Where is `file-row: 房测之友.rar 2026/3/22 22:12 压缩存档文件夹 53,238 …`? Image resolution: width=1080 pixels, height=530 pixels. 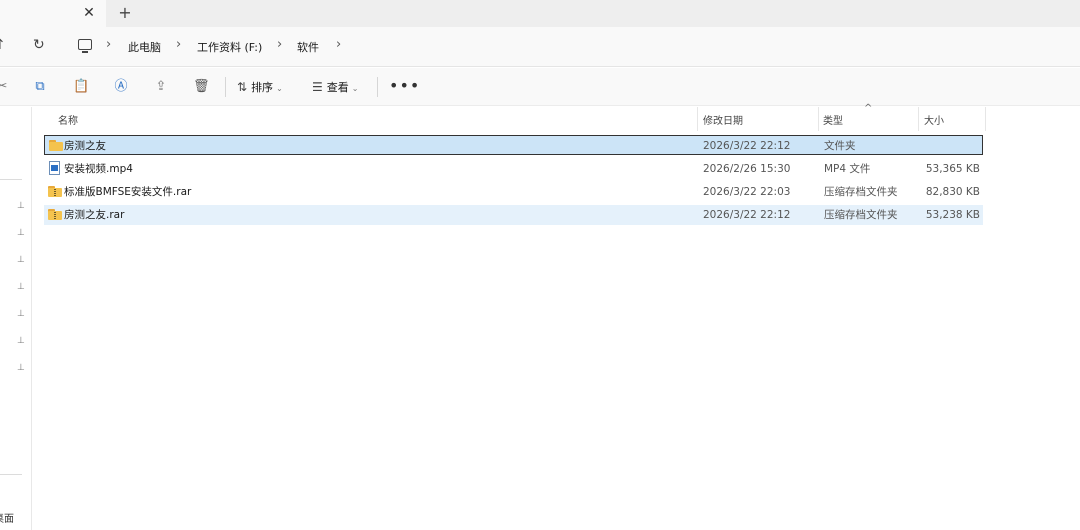
file-row: 房测之友.rar 2026/3/22 22:12 压缩存档文件夹 53,238 … is located at coordinates (513, 215).